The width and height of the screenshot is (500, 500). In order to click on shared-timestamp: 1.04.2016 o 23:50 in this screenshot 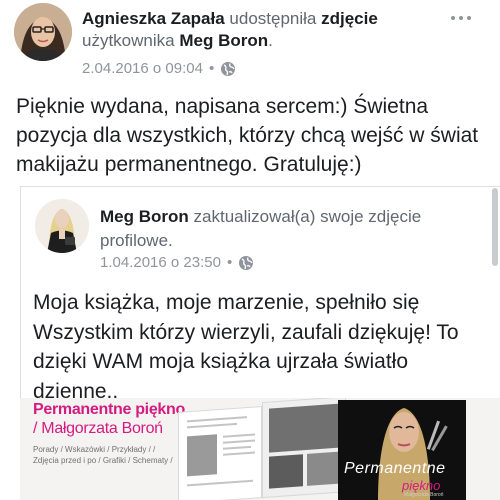, I will do `click(160, 262)`.